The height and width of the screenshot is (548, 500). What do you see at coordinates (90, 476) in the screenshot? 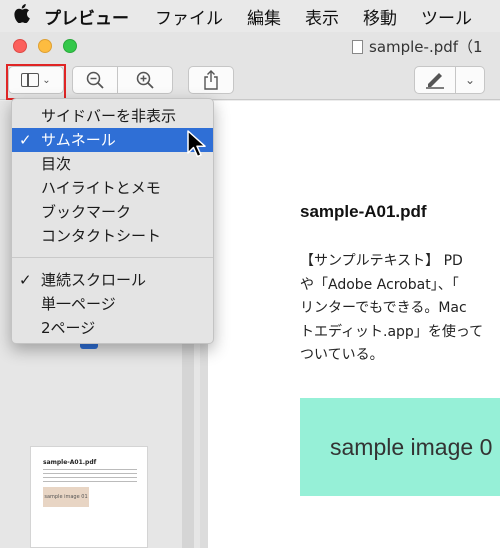
I see `thumbnail-text-lines` at bounding box center [90, 476].